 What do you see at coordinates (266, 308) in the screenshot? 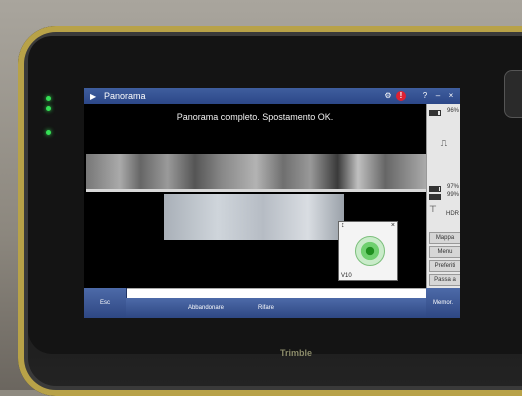
I see `rifare-button: Rifare` at bounding box center [266, 308].